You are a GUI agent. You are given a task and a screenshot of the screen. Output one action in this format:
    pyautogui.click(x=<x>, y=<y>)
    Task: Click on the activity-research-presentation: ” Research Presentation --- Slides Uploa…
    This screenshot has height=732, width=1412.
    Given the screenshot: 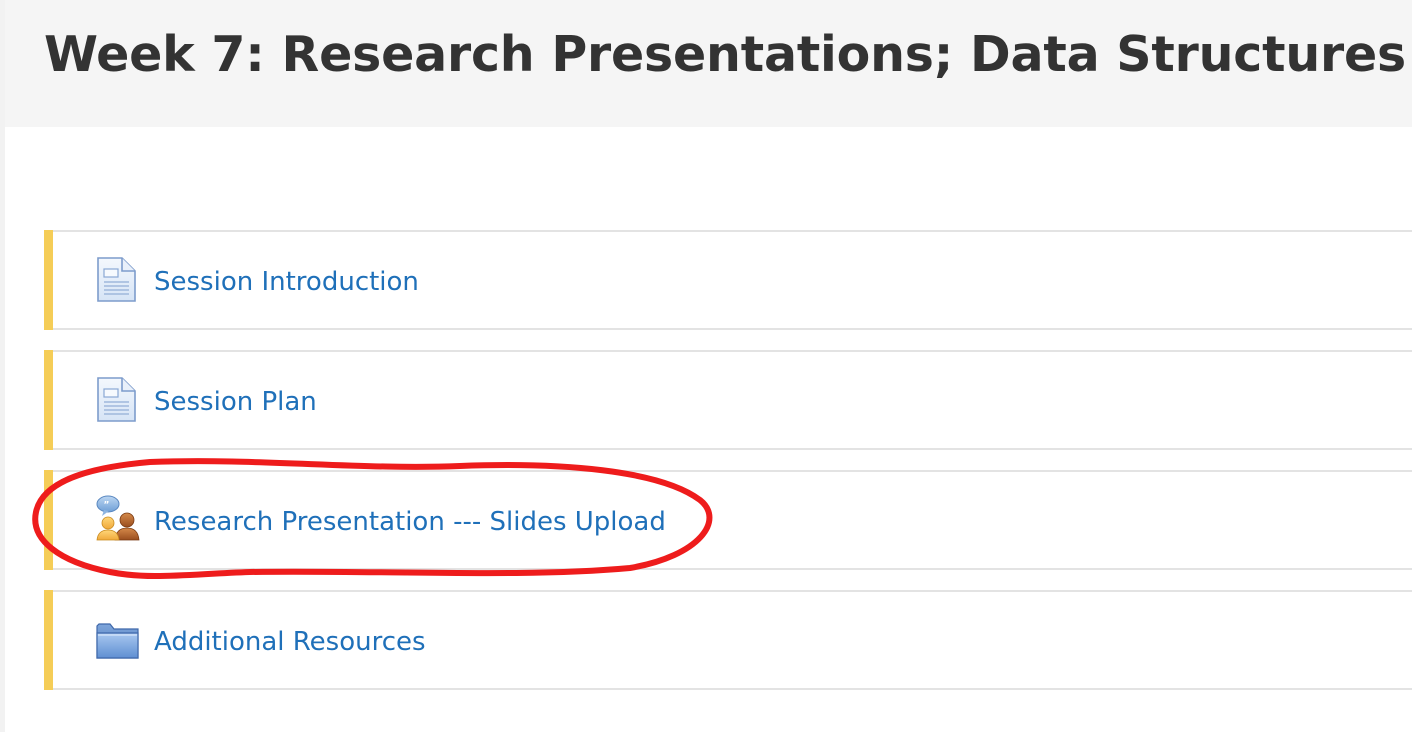 What is the action you would take?
    pyautogui.click(x=728, y=520)
    